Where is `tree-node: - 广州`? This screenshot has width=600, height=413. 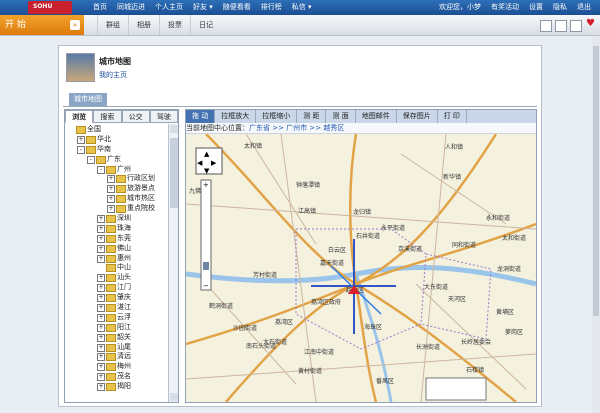 tree-node: - 广州 is located at coordinates (116, 169).